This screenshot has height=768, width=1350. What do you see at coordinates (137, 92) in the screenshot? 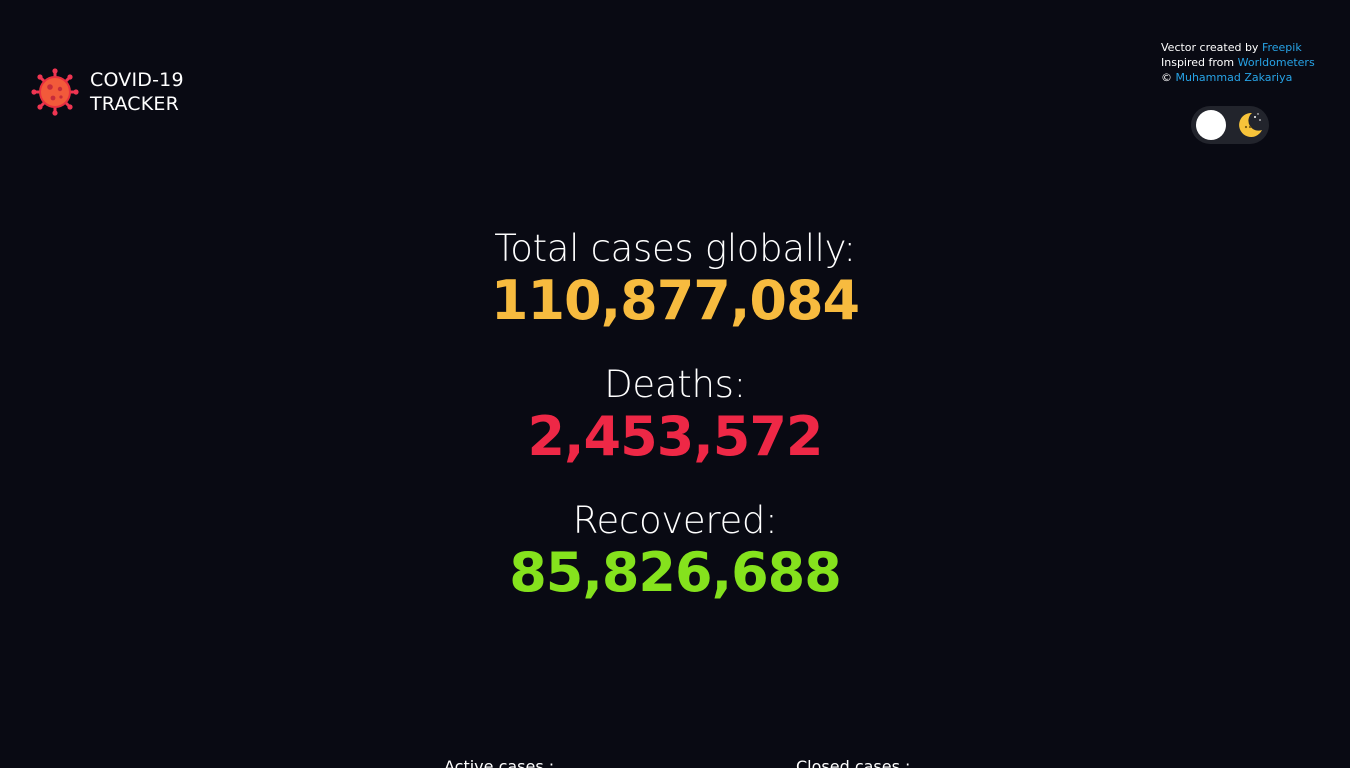
I see `brand-title: COVID-19 TRACKER` at bounding box center [137, 92].